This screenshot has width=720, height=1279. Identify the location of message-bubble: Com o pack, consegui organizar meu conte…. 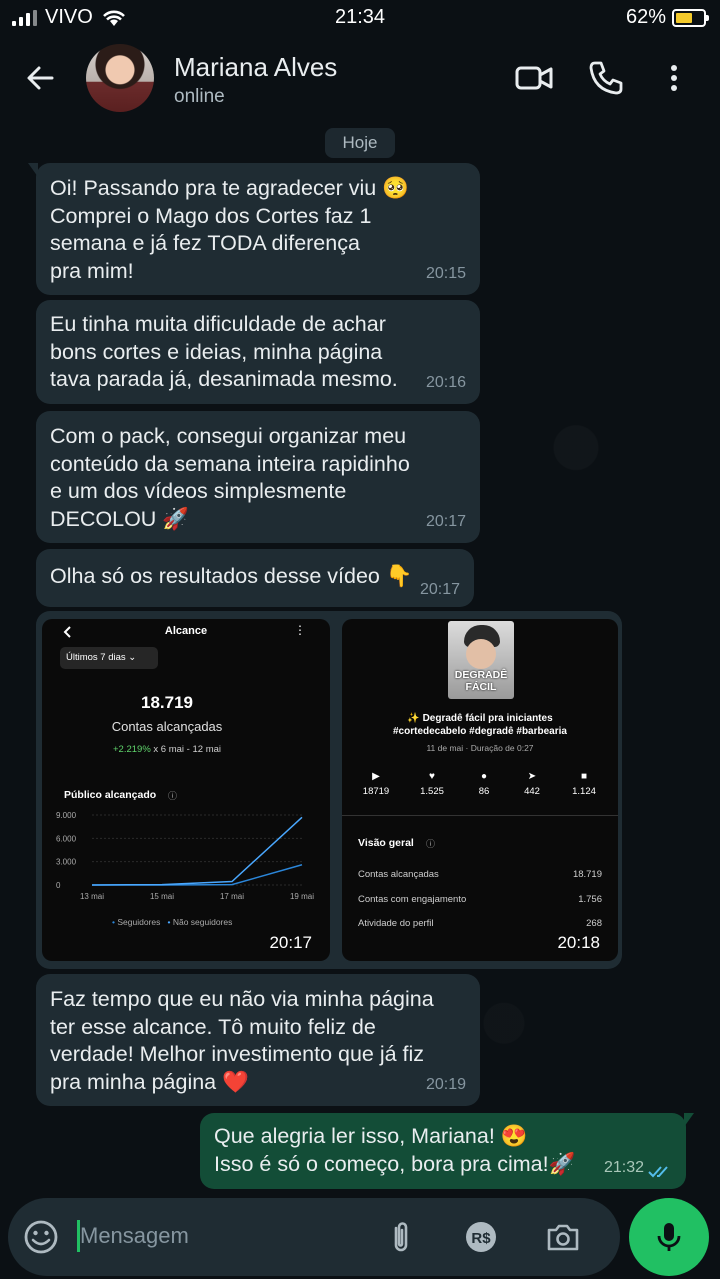
(258, 477).